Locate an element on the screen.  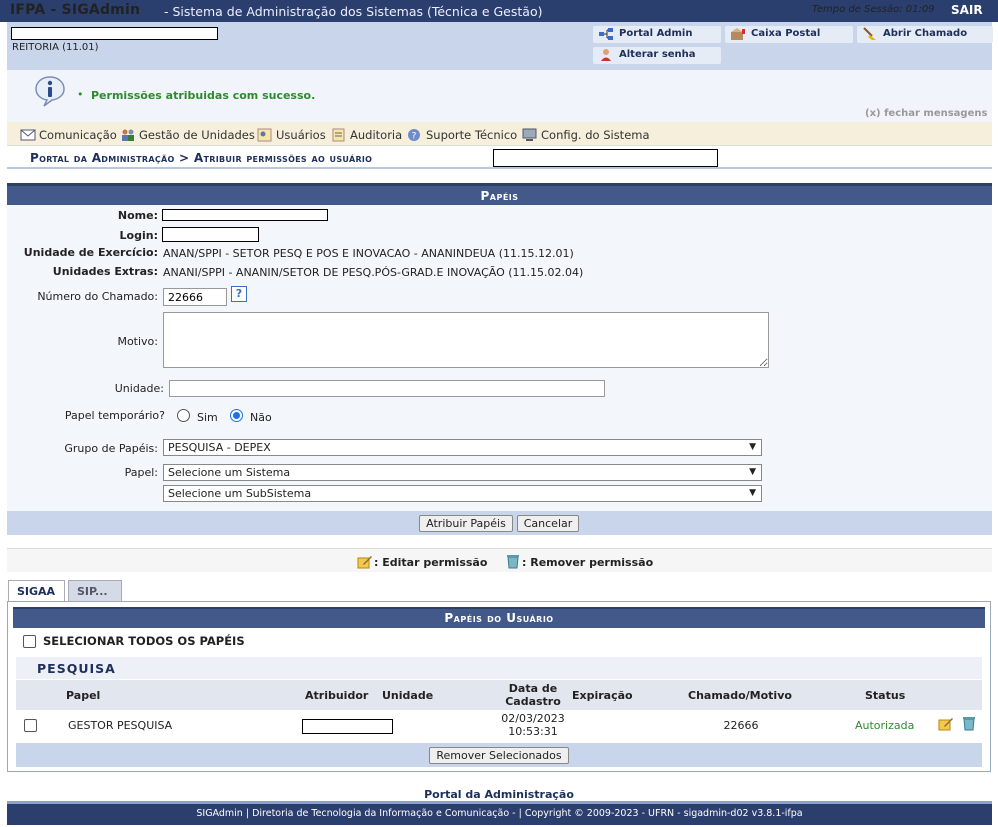
login-label: Login: is located at coordinates (138, 235).